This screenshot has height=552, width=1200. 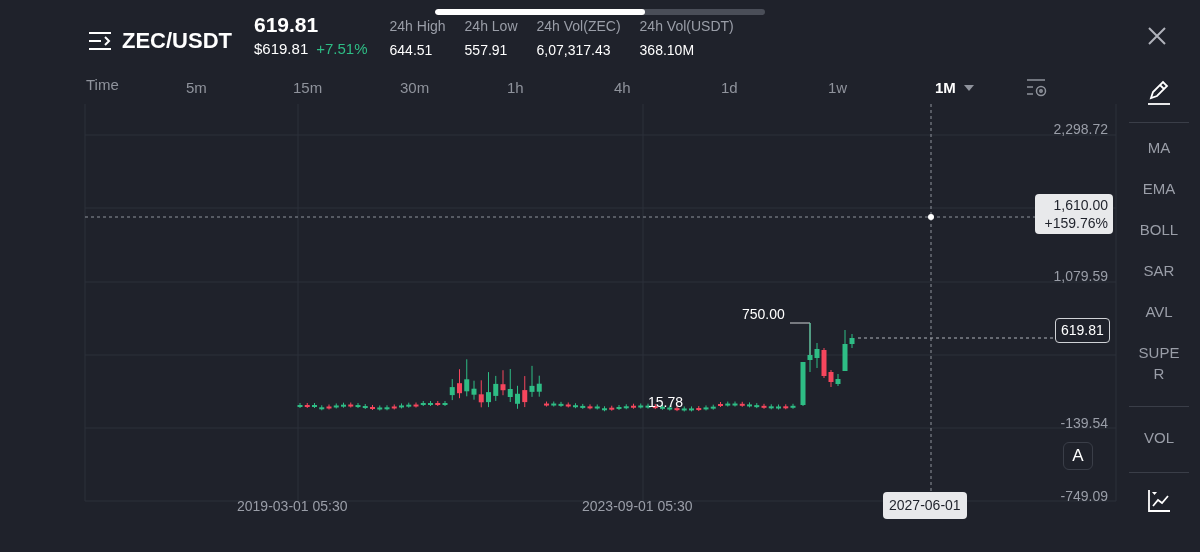 What do you see at coordinates (1080, 129) in the screenshot?
I see `price-axis-label: 2,298.72` at bounding box center [1080, 129].